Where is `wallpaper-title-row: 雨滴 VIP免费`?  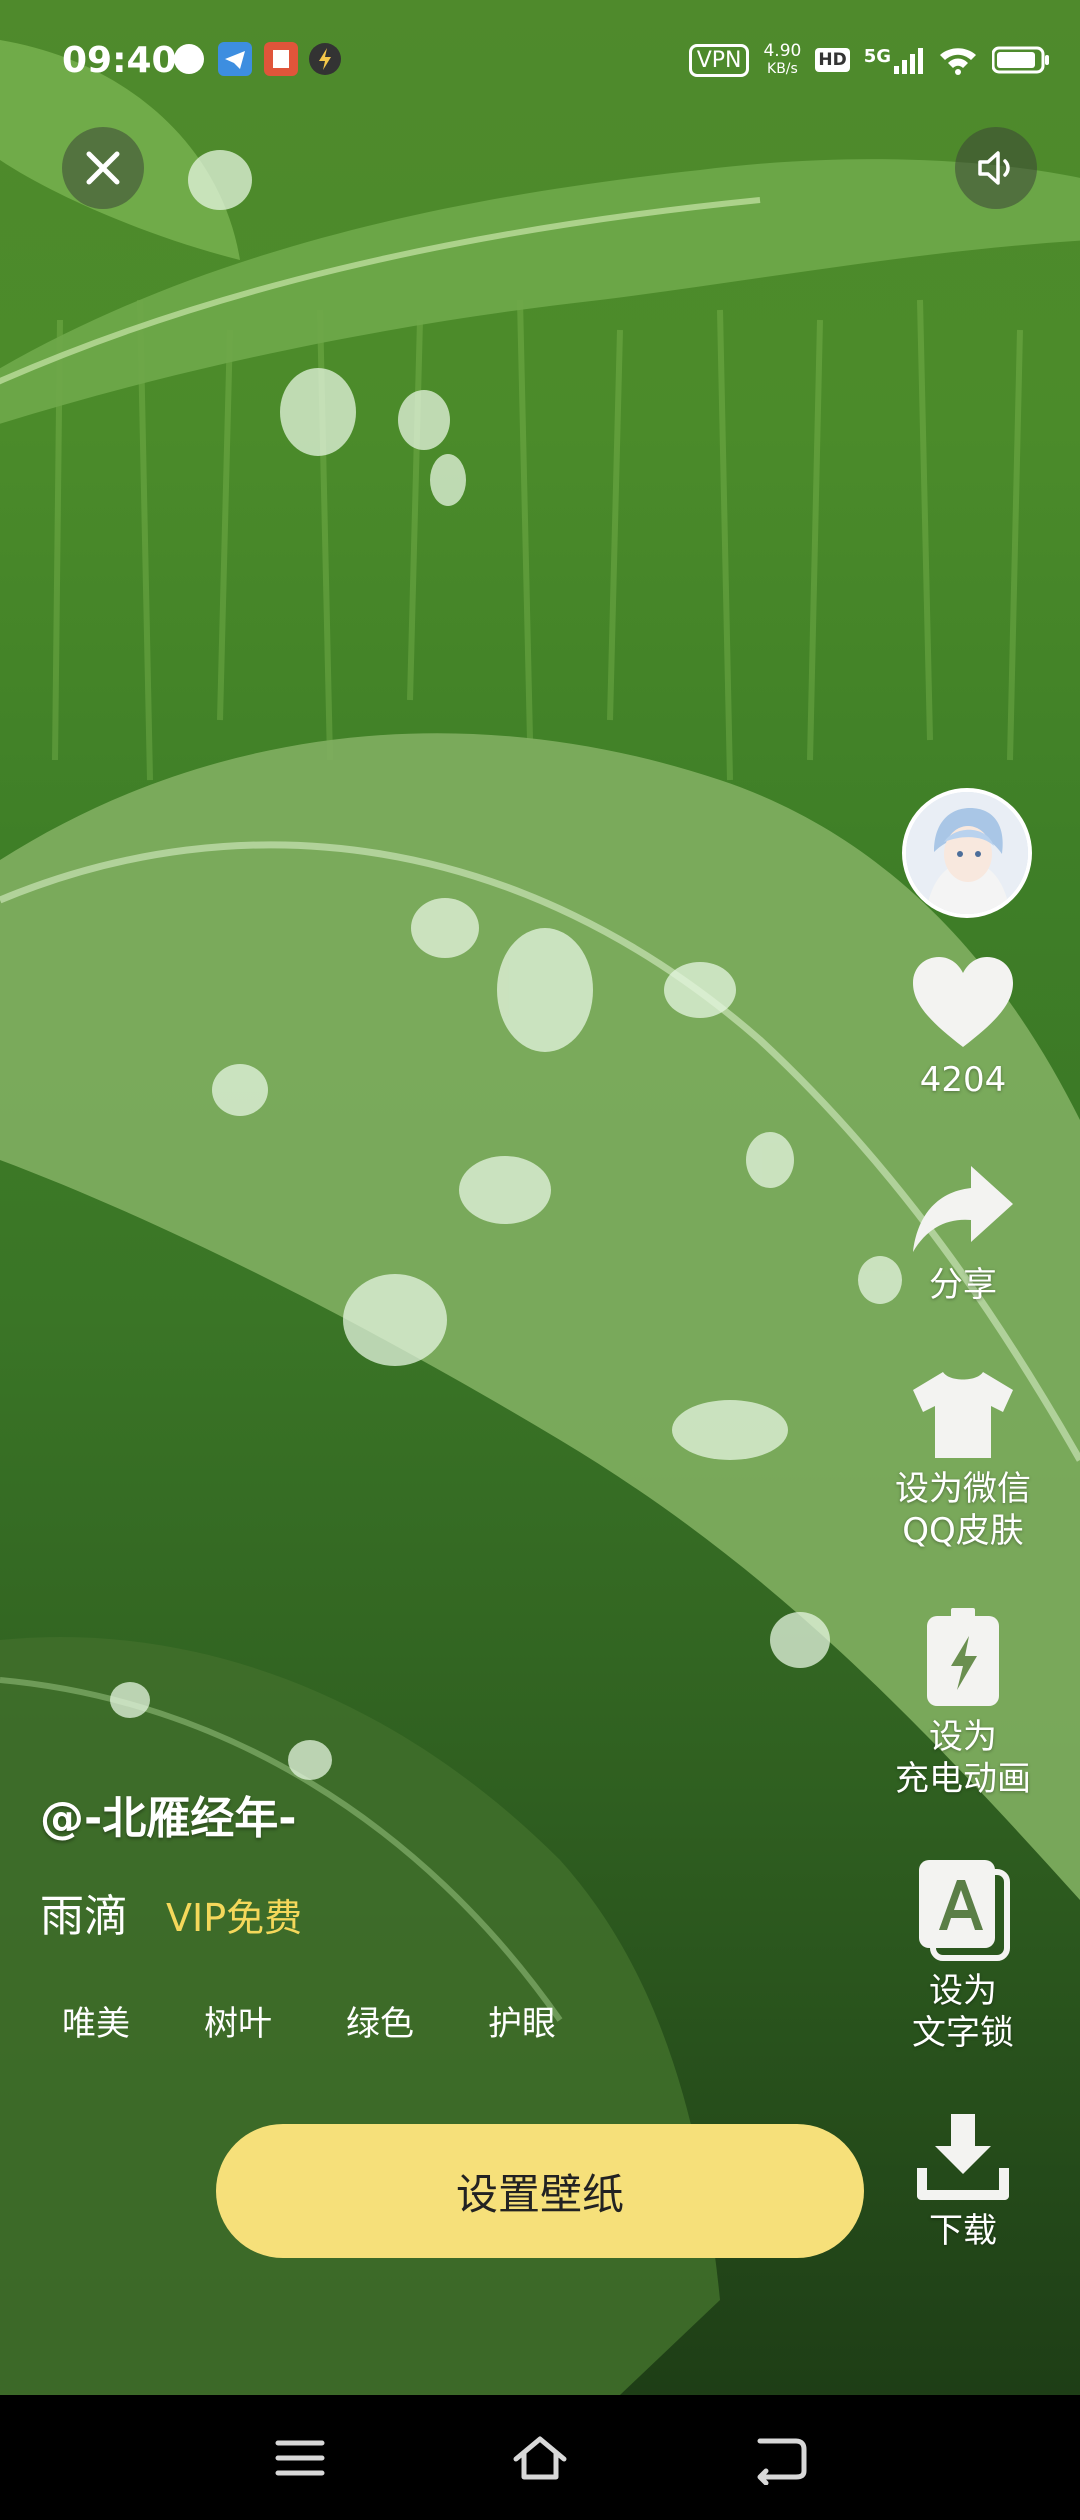
wallpaper-title-row: 雨滴 VIP免费 is located at coordinates (171, 1912).